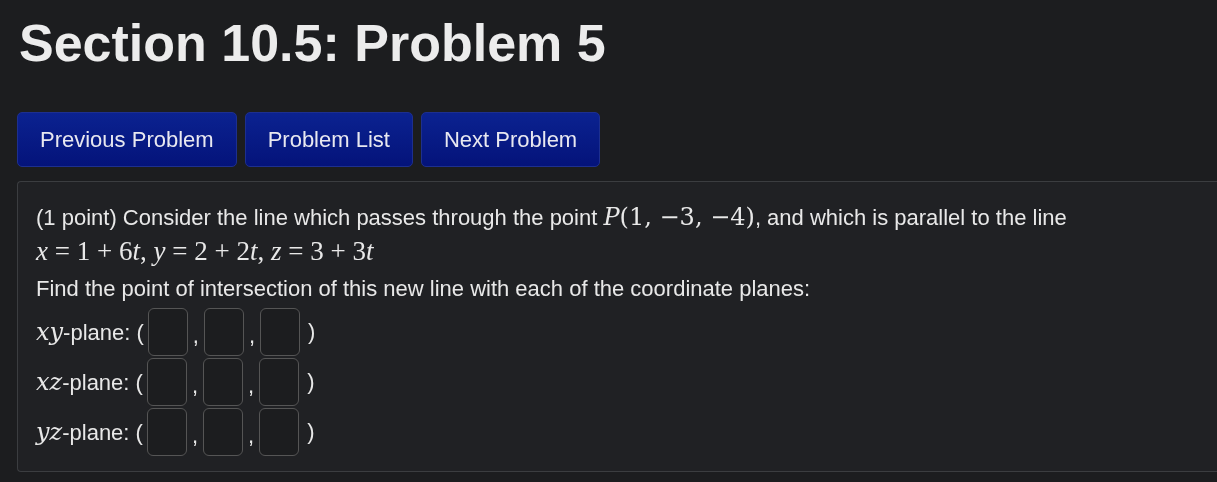  What do you see at coordinates (89, 382) in the screenshot?
I see `plane-label: xz-plane: (` at bounding box center [89, 382].